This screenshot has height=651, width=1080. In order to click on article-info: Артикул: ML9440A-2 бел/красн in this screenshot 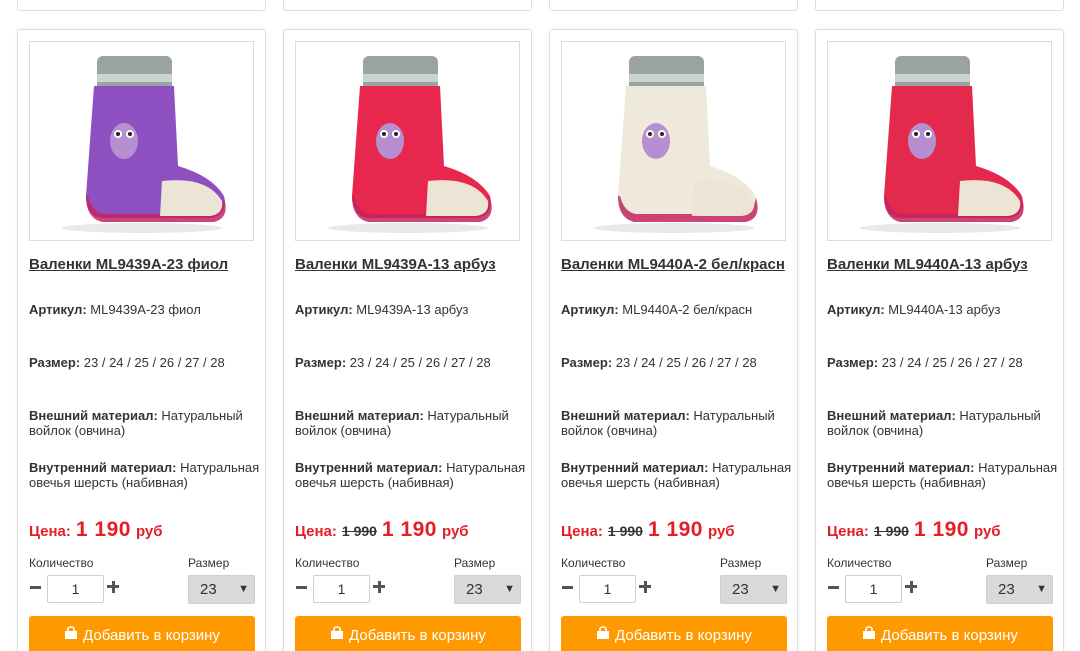, I will do `click(677, 309)`.